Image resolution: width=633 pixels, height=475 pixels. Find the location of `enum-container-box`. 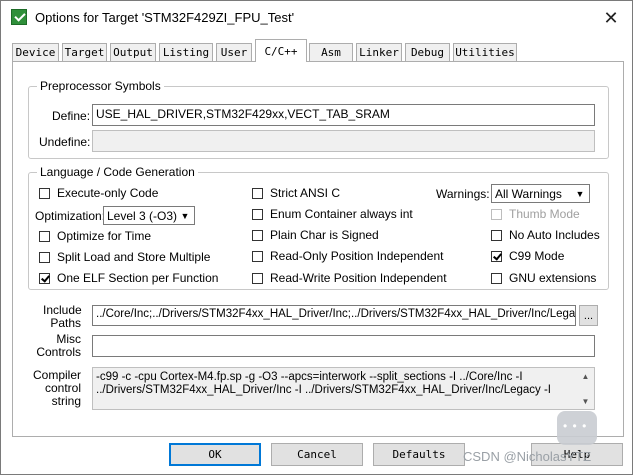

enum-container-box is located at coordinates (257, 214).